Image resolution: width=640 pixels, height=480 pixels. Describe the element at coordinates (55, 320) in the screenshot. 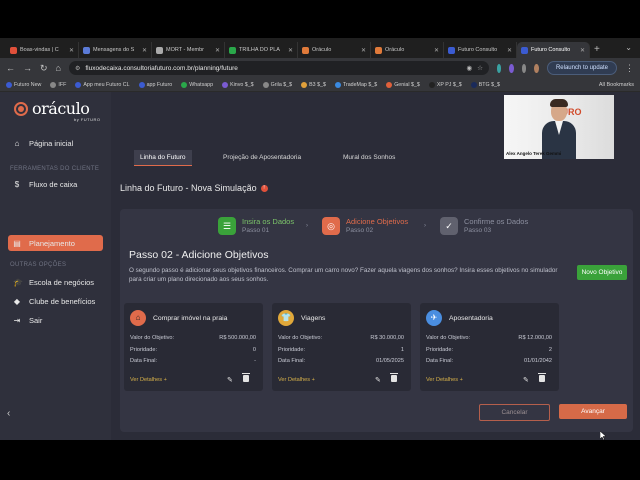

I see `sidebar-item-logout: ⇥ Sair` at that location.